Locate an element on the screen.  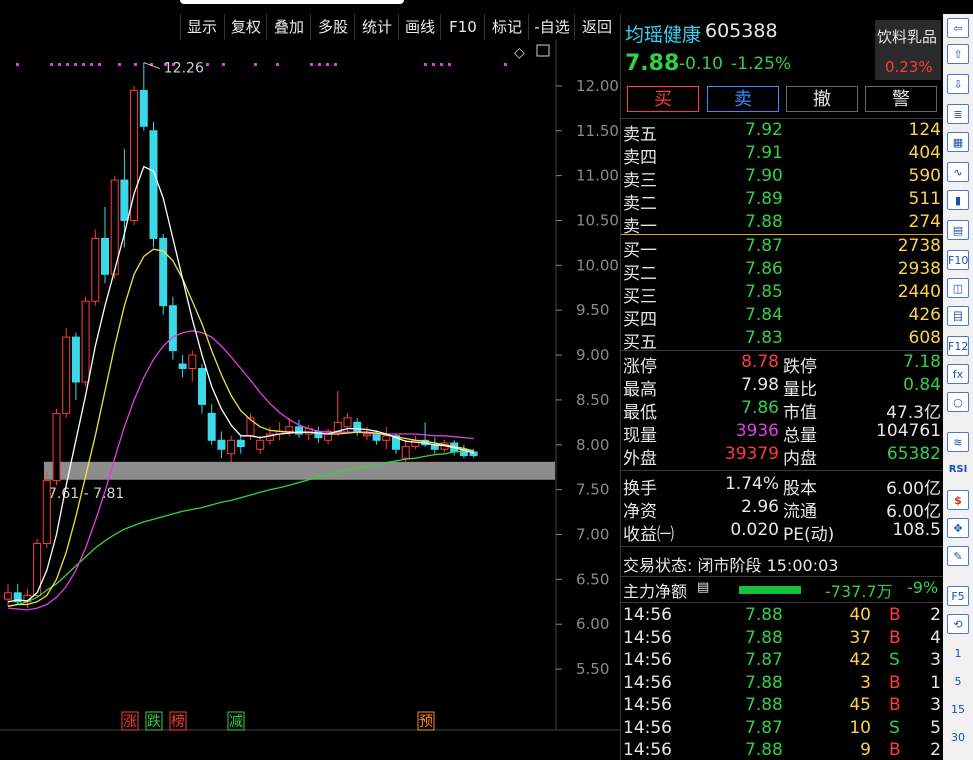
f10-icon: F10 is located at coordinates (958, 260).